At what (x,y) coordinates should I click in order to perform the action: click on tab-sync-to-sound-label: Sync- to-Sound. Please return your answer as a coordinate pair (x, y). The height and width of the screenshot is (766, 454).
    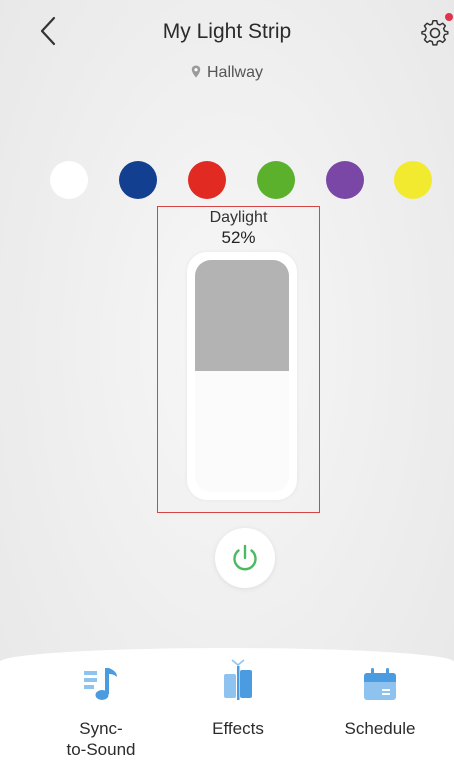
    Looking at the image, I should click on (101, 739).